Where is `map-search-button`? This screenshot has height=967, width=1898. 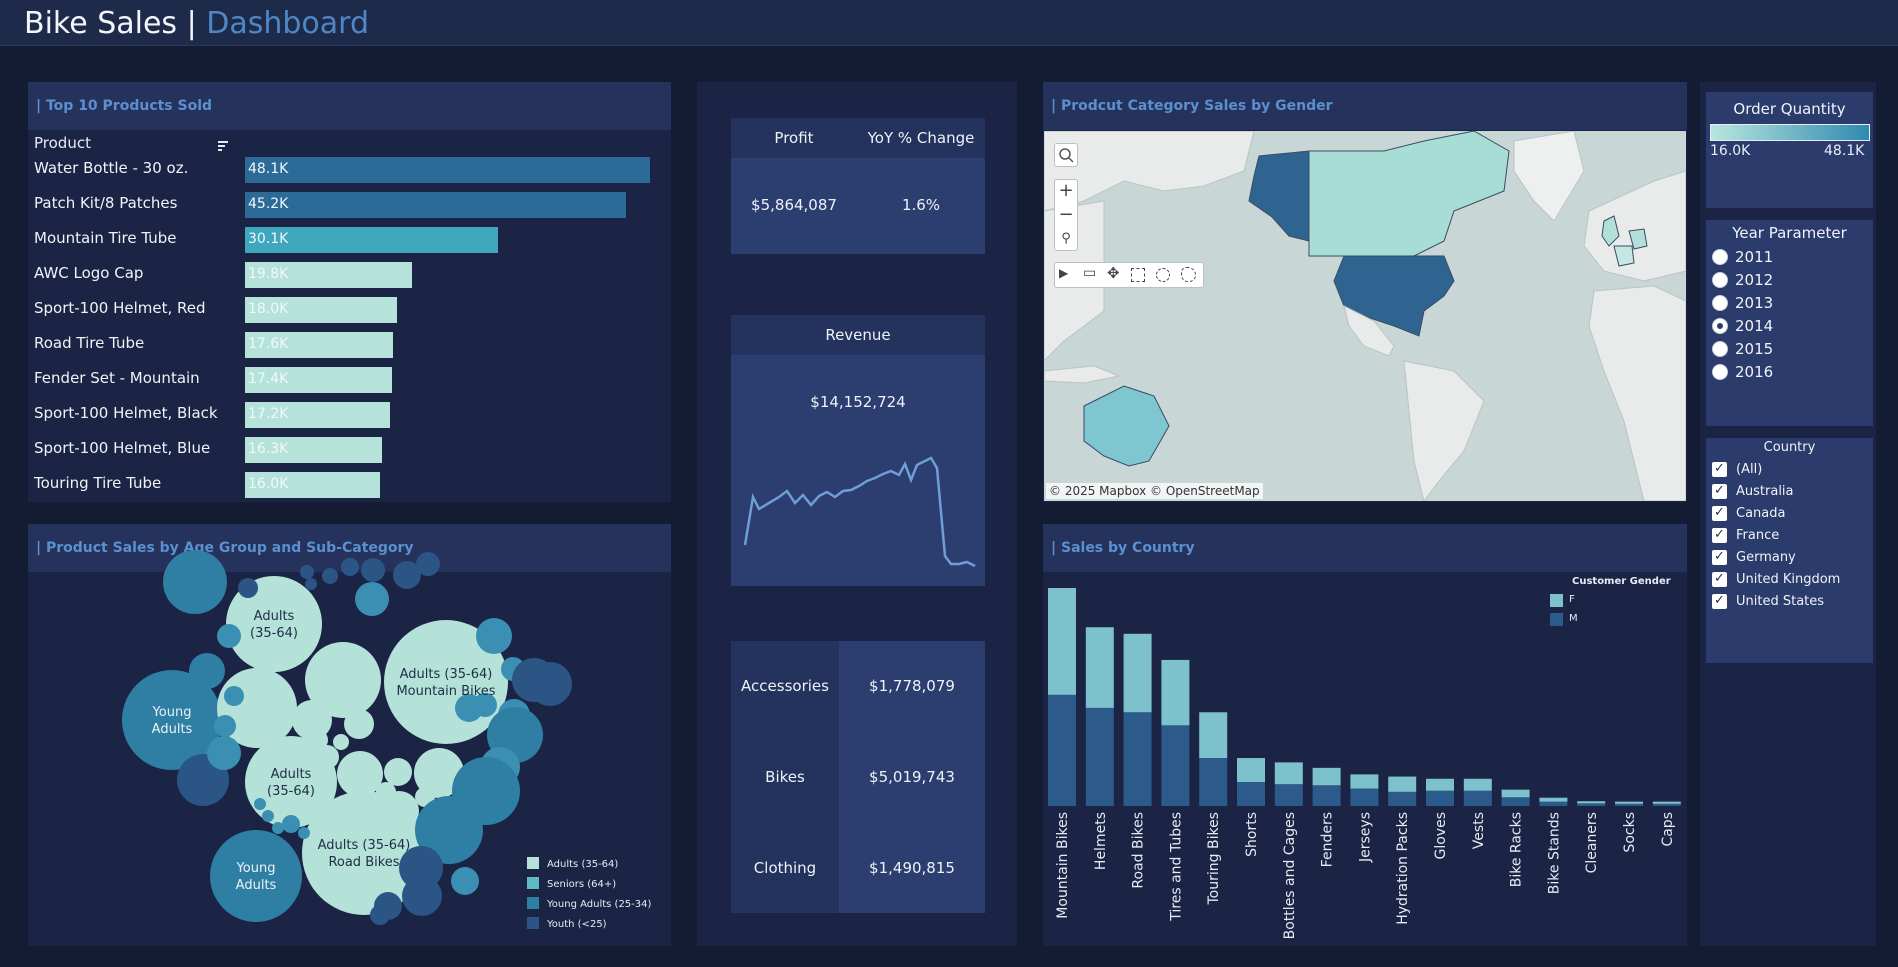
map-search-button is located at coordinates (1066, 155).